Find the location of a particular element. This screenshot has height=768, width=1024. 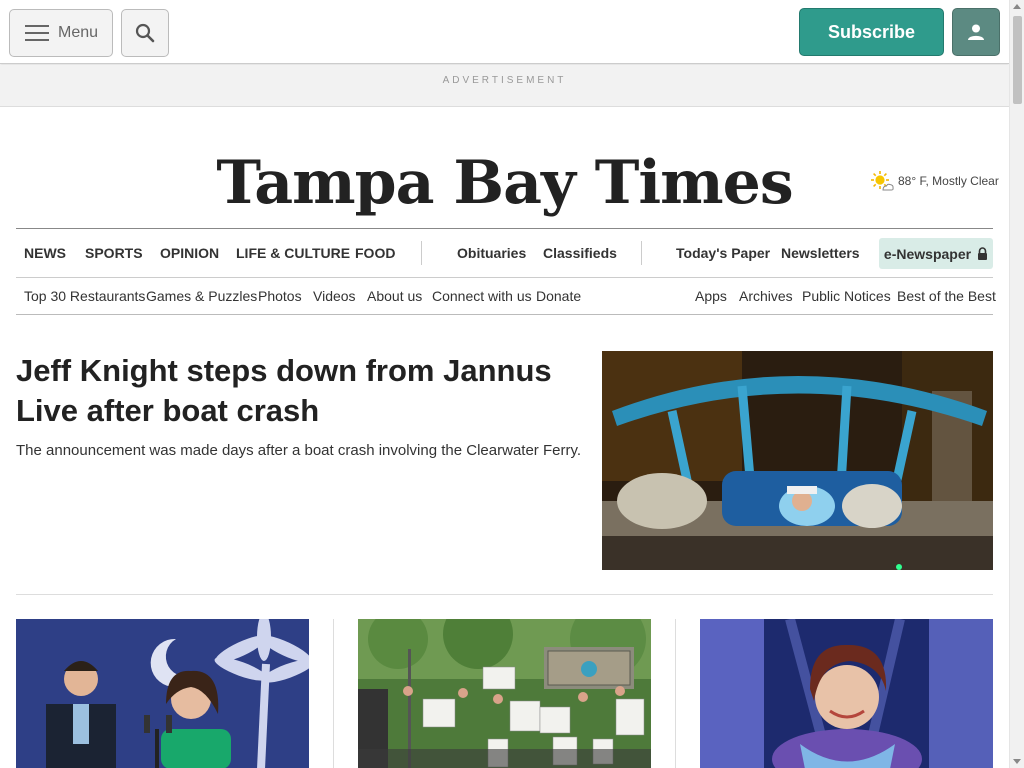

enewspaper-button: e-Newspaper is located at coordinates (936, 253).